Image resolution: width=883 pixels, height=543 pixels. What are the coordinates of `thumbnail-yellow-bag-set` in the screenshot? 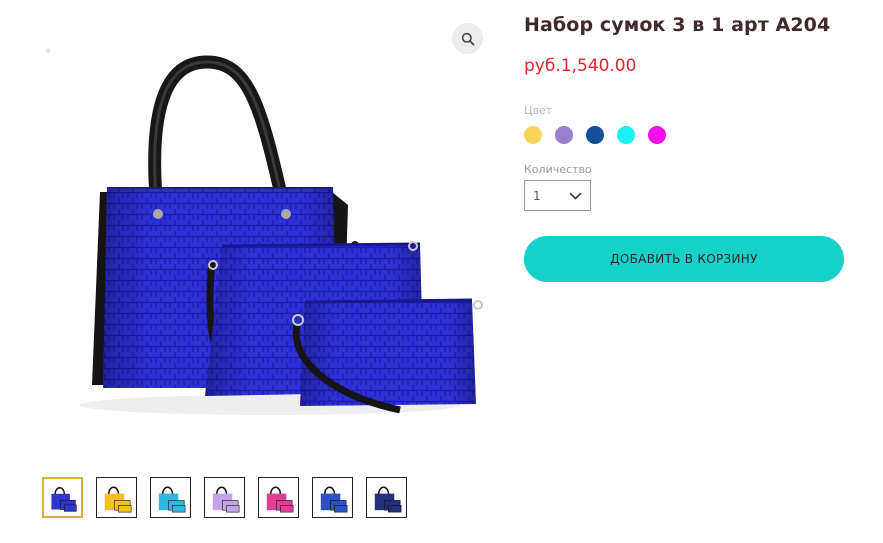 It's located at (116, 497).